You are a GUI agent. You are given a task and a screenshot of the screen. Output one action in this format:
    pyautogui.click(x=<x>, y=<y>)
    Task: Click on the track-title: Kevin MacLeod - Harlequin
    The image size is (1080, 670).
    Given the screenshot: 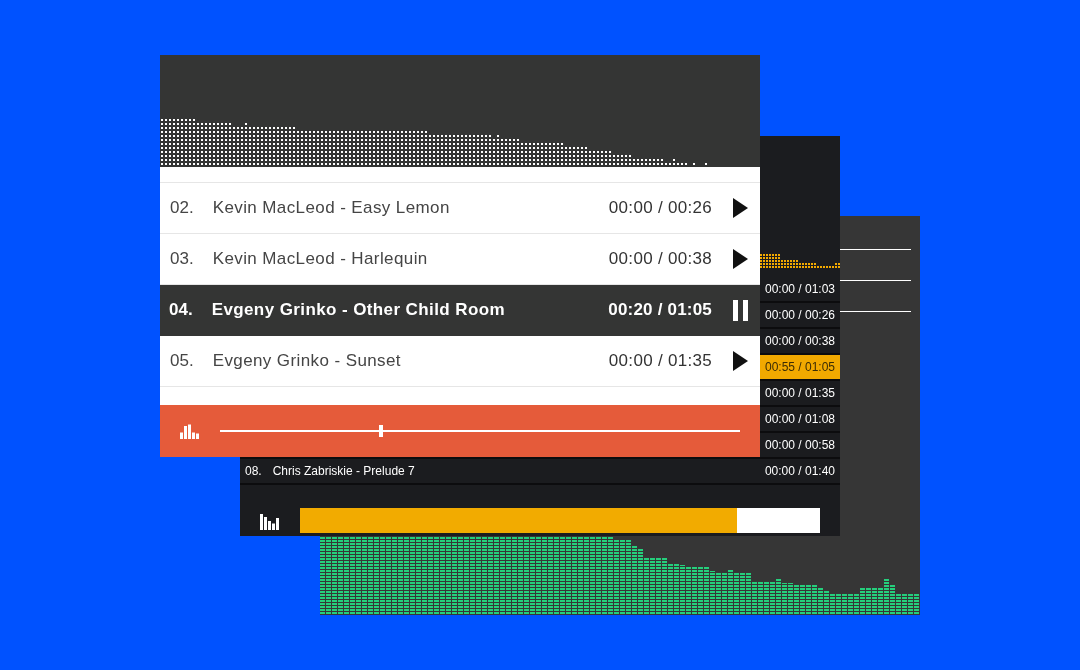 What is the action you would take?
    pyautogui.click(x=320, y=259)
    